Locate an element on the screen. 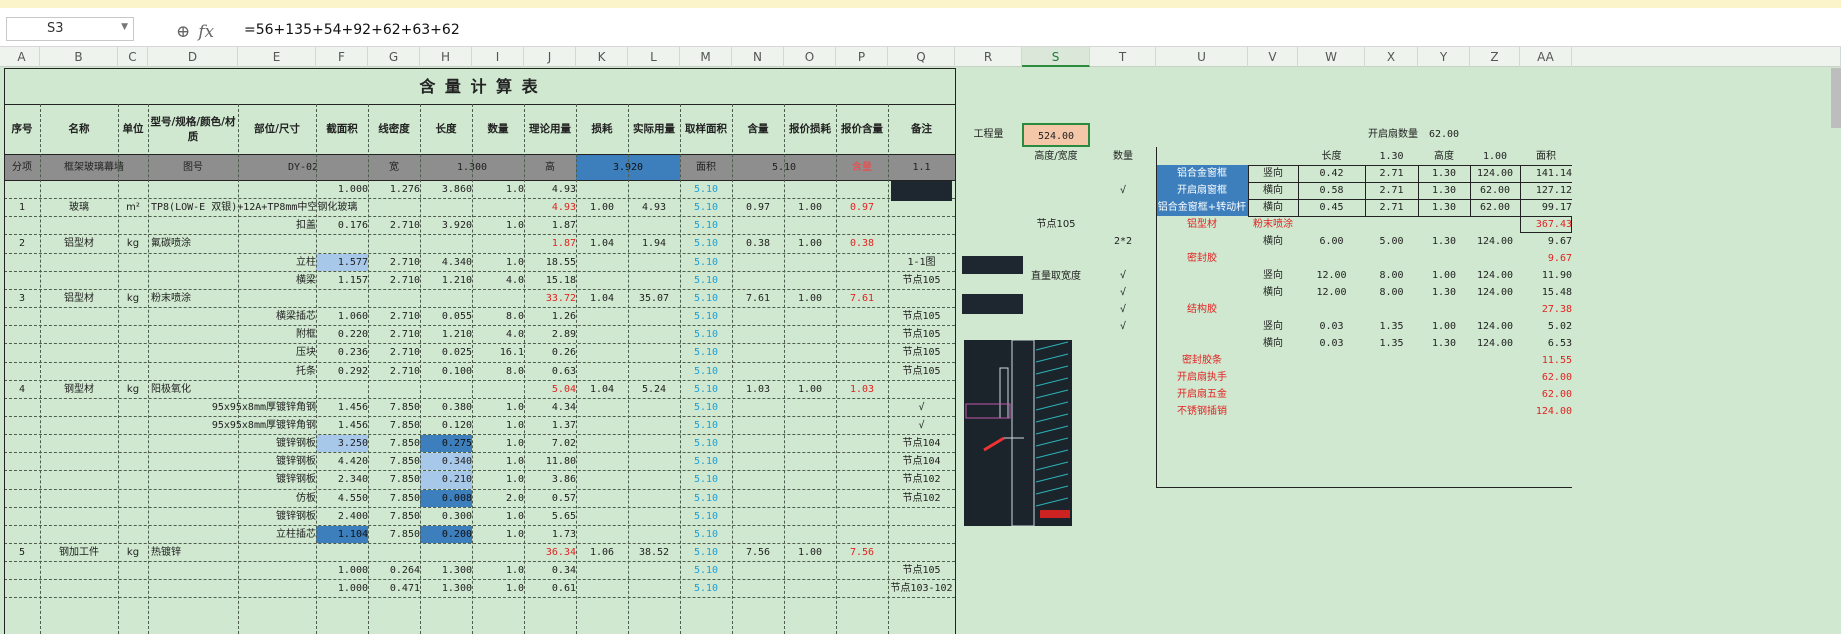 The image size is (1841, 634). cell-r15-f: 1.456 is located at coordinates (342, 407).